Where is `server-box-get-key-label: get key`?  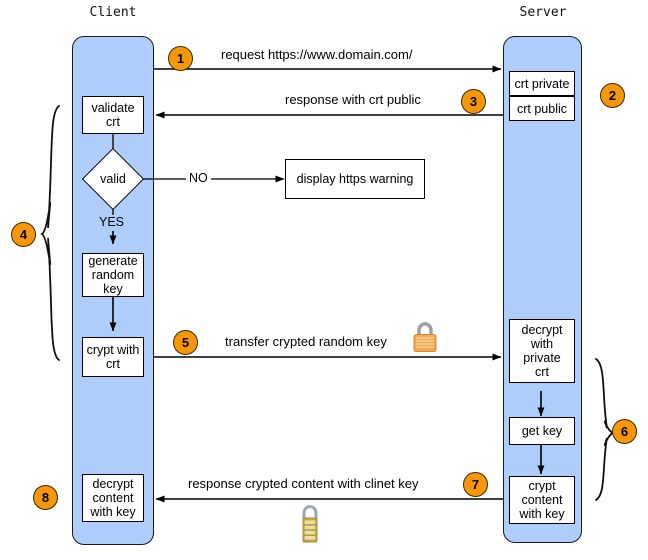
server-box-get-key-label: get key is located at coordinates (542, 431).